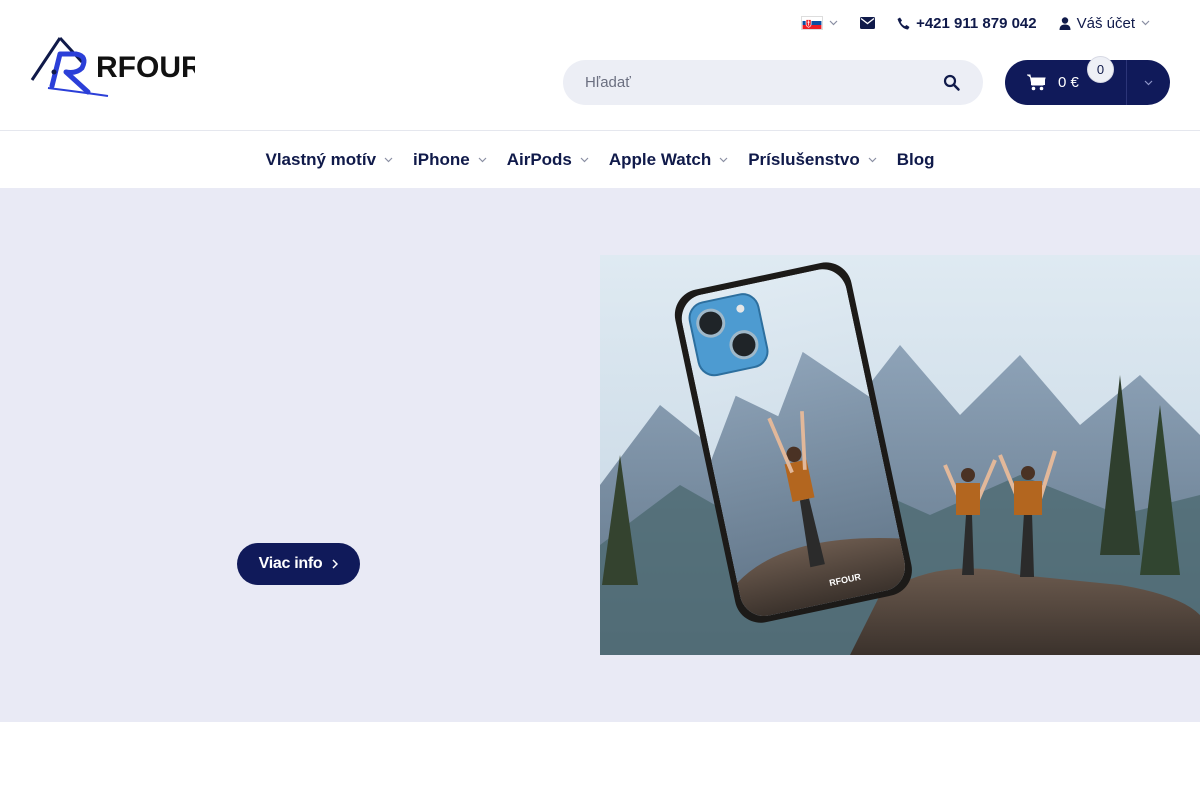 The width and height of the screenshot is (1200, 800). I want to click on rfour-logo: RFOUR, so click(112, 65).